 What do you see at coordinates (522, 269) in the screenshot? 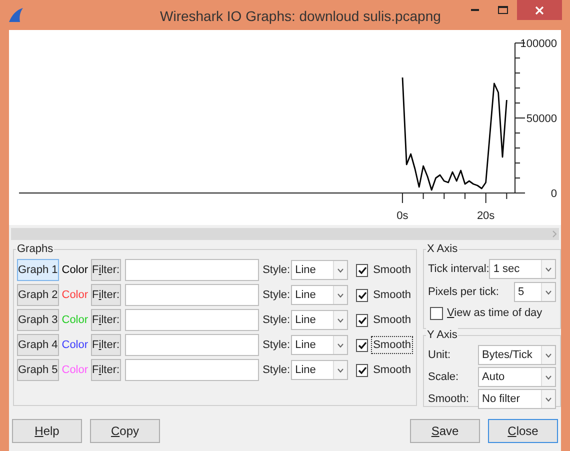
I see `dropdown: 1 sec` at bounding box center [522, 269].